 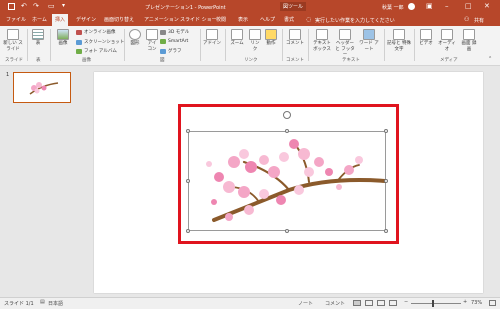 I want to click on online-picture-icon, so click(x=79, y=32).